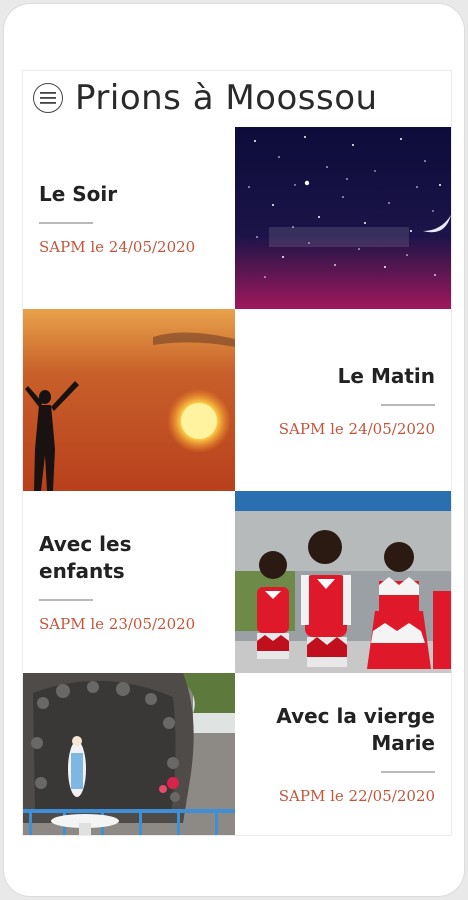 This screenshot has width=468, height=900. Describe the element at coordinates (226, 98) in the screenshot. I see `app-title: Prions à Moossou` at that location.